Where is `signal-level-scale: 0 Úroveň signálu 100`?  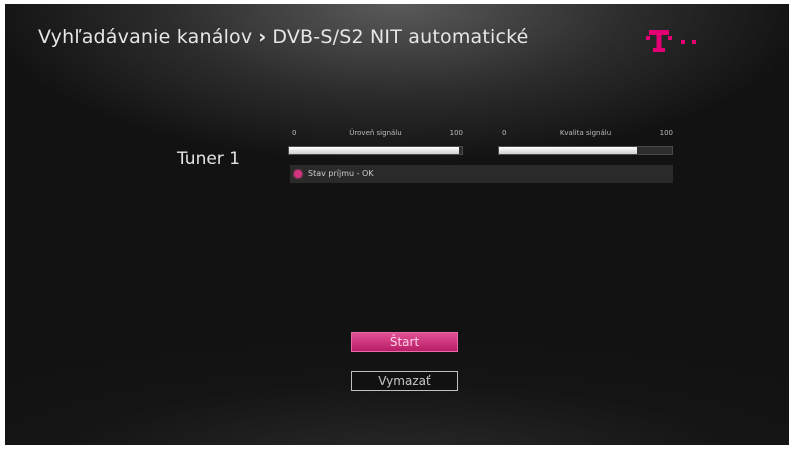
signal-level-scale: 0 Úroveň signálu 100 is located at coordinates (375, 133).